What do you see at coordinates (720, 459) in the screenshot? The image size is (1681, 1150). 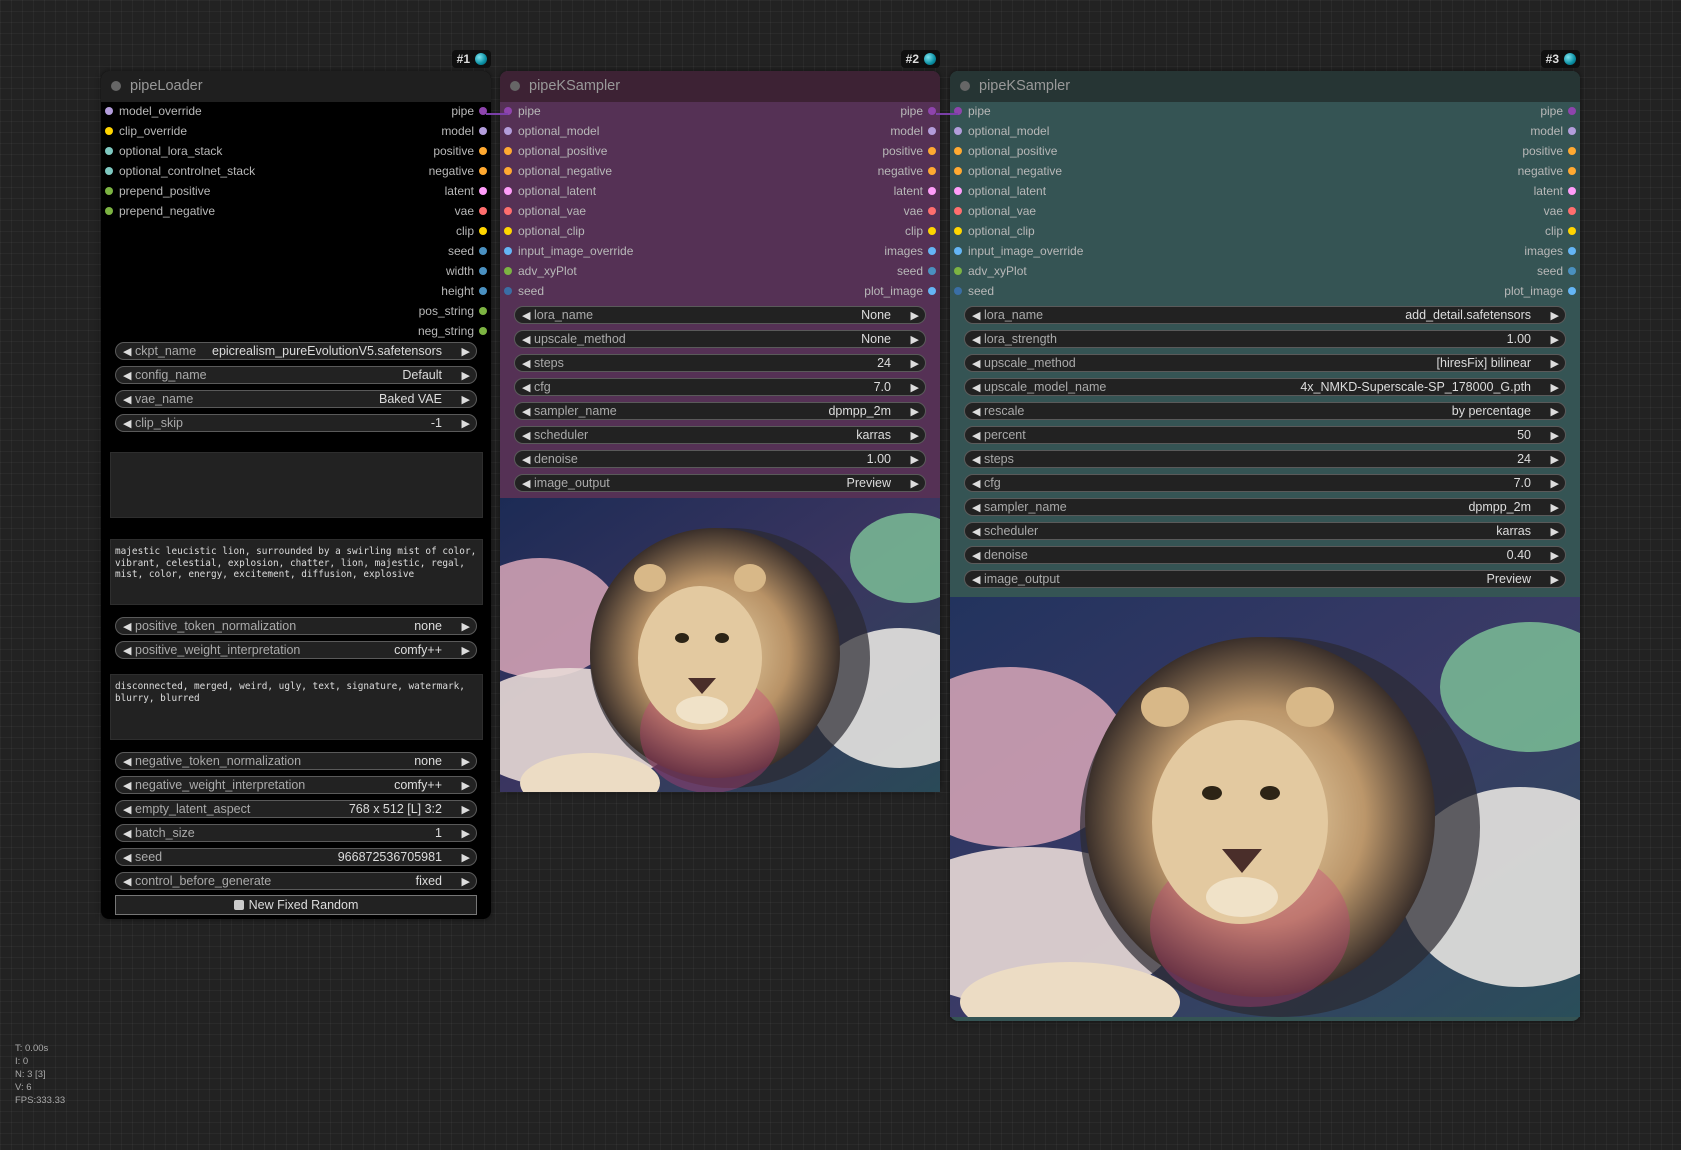 I see `widget-denoise: ◀ denoise 1.00 ▶` at bounding box center [720, 459].